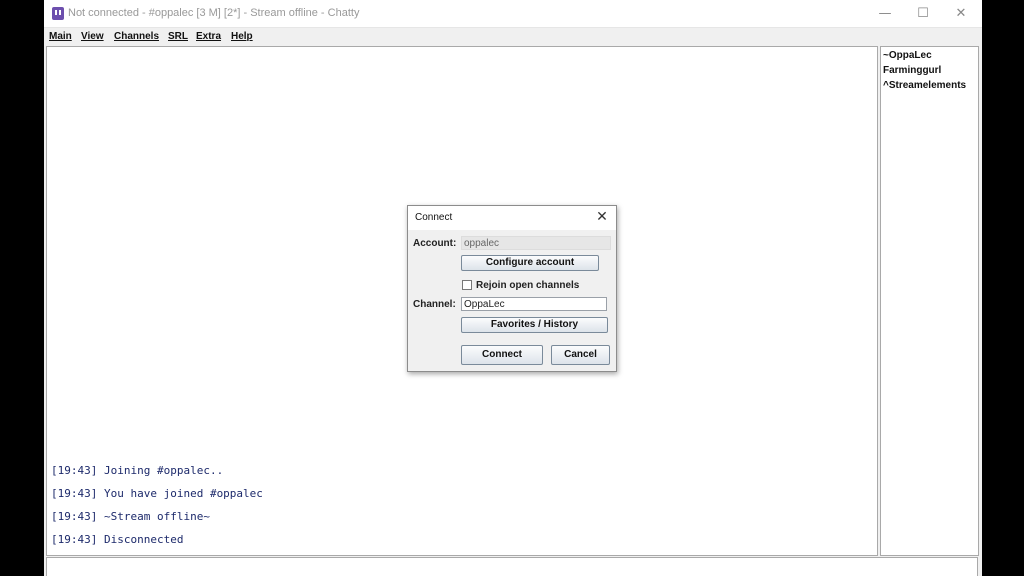 The width and height of the screenshot is (1024, 576). What do you see at coordinates (58, 13) in the screenshot?
I see `twitch-app-icon` at bounding box center [58, 13].